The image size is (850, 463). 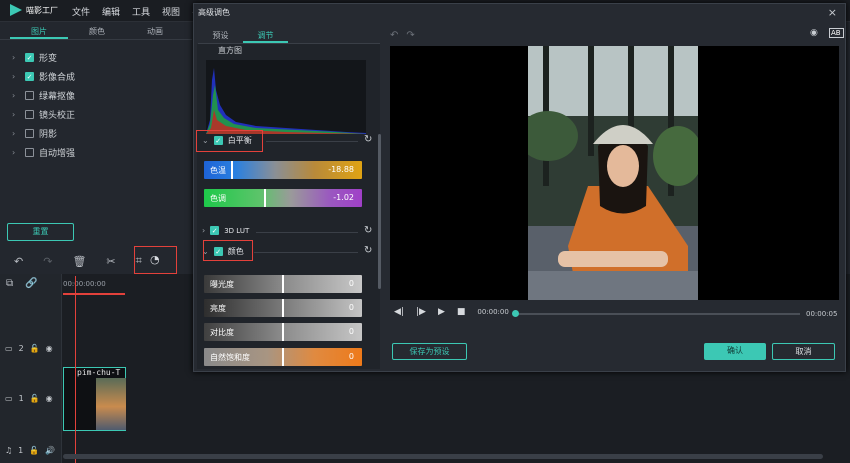 What do you see at coordinates (31, 283) in the screenshot?
I see `link-icon: 🔗` at bounding box center [31, 283].